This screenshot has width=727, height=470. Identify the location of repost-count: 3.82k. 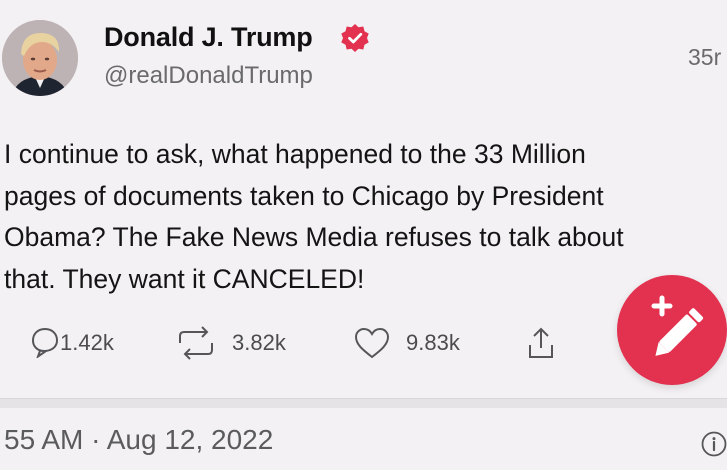
(259, 342).